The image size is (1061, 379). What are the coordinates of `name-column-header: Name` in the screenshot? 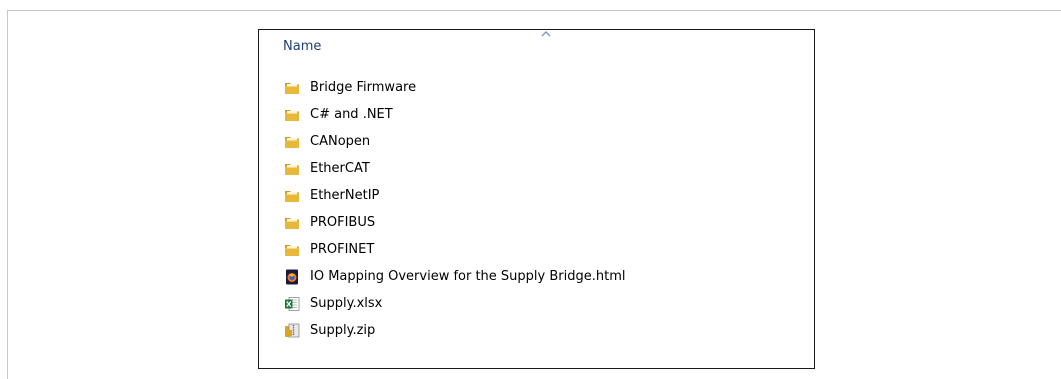 It's located at (302, 46).